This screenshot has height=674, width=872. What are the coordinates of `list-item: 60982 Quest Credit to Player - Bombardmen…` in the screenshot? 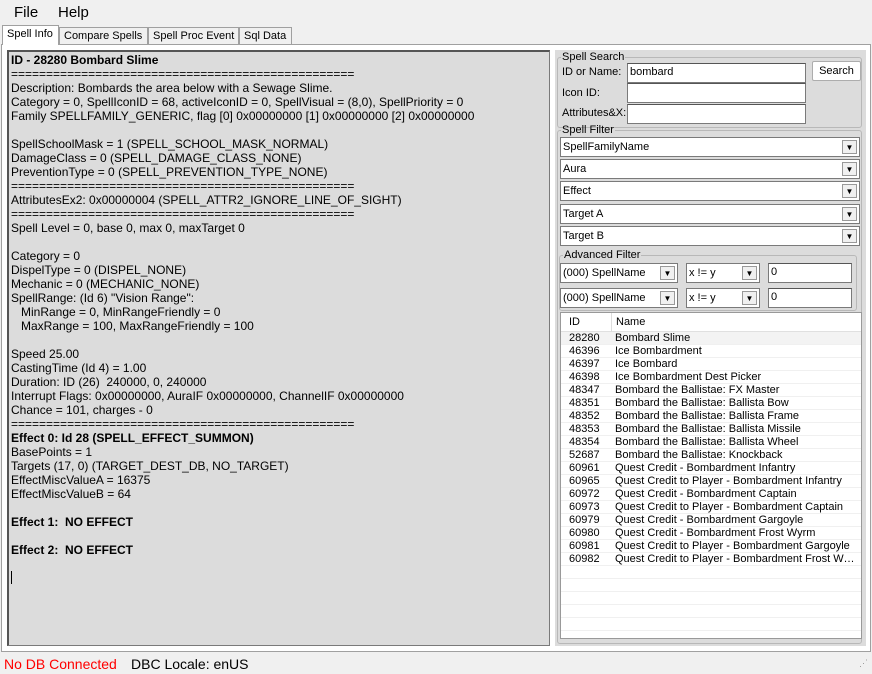 It's located at (711, 559).